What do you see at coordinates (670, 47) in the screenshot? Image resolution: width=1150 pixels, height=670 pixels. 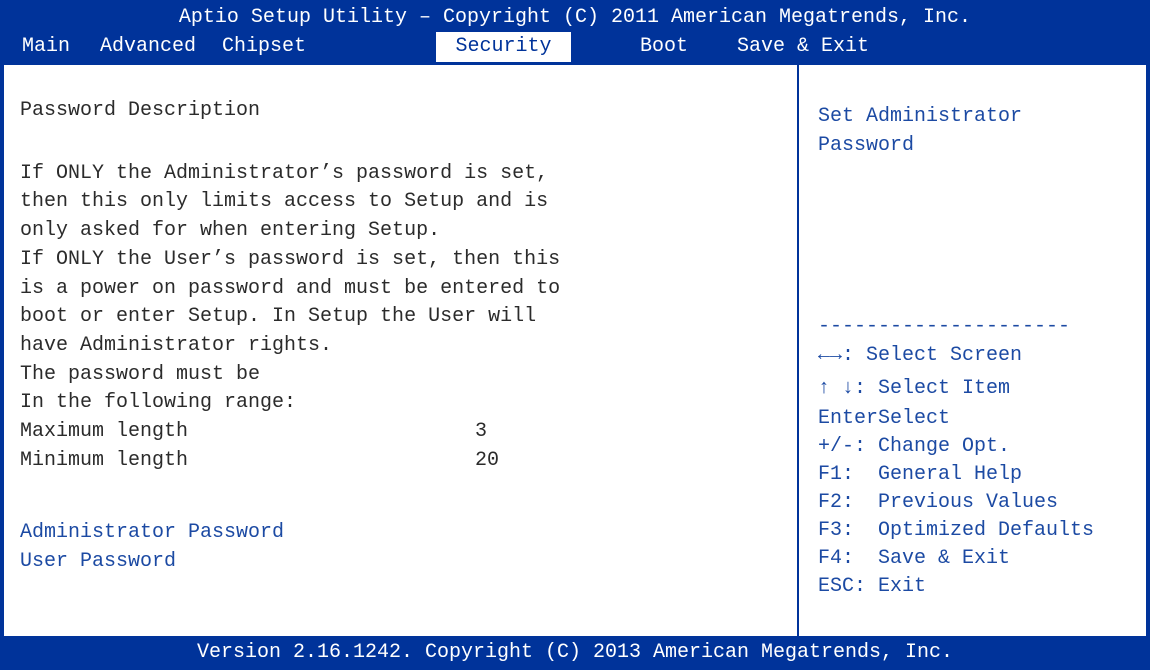 I see `tab-boot: Boot` at bounding box center [670, 47].